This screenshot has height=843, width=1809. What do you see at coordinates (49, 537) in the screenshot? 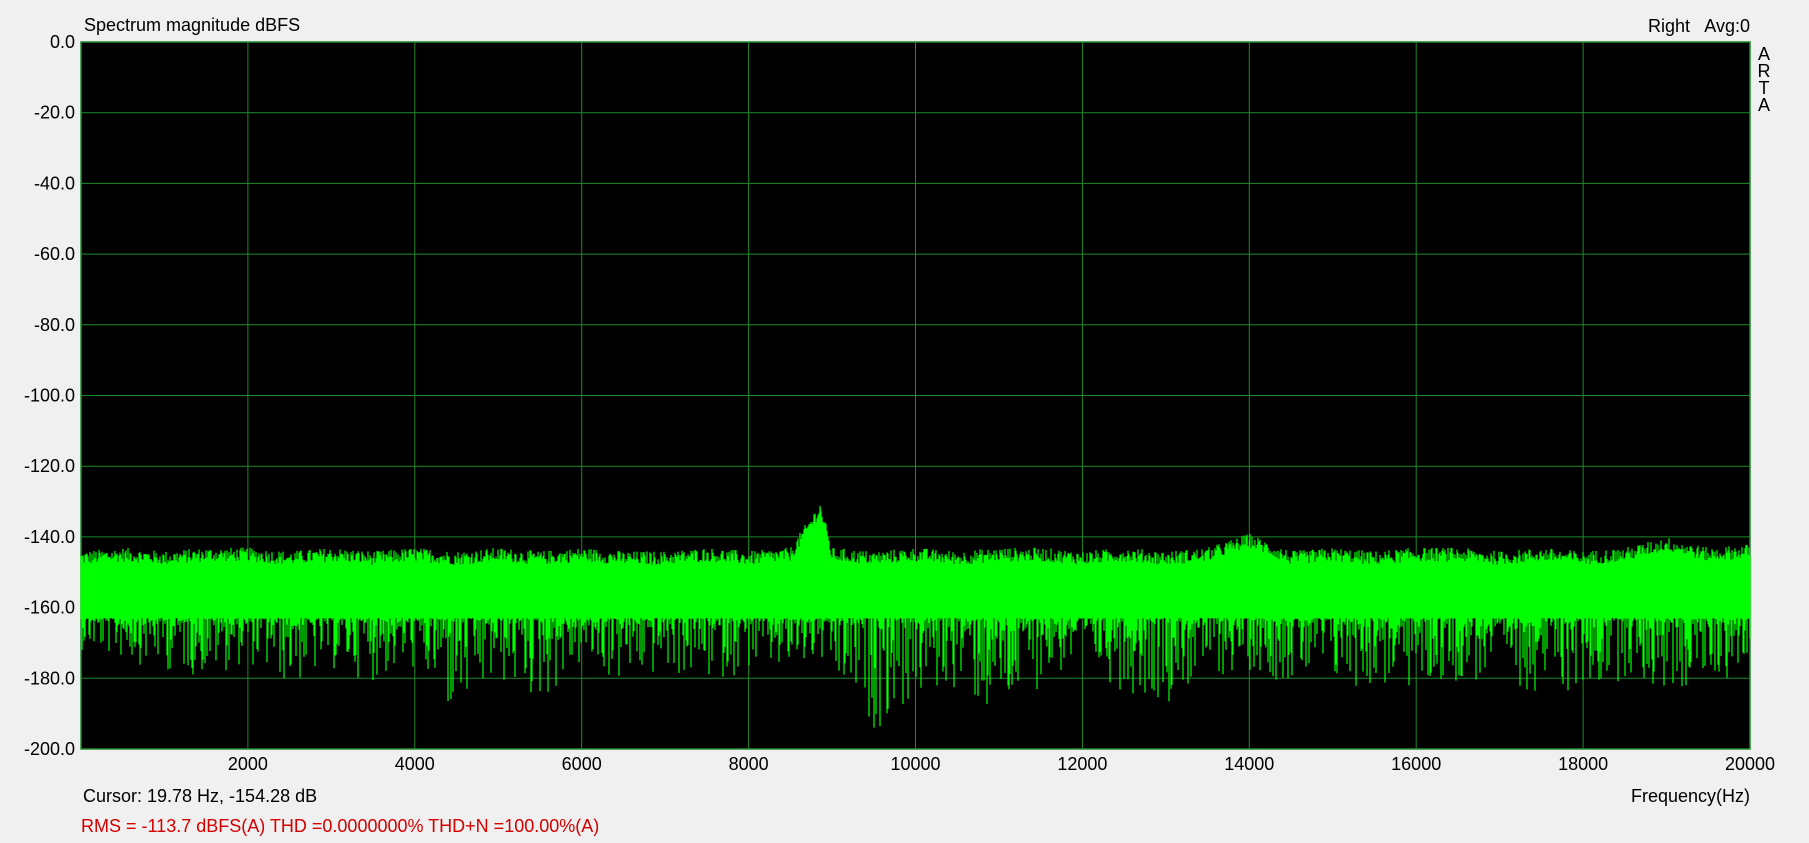
I see `y-tick-label: -140.0` at bounding box center [49, 537].